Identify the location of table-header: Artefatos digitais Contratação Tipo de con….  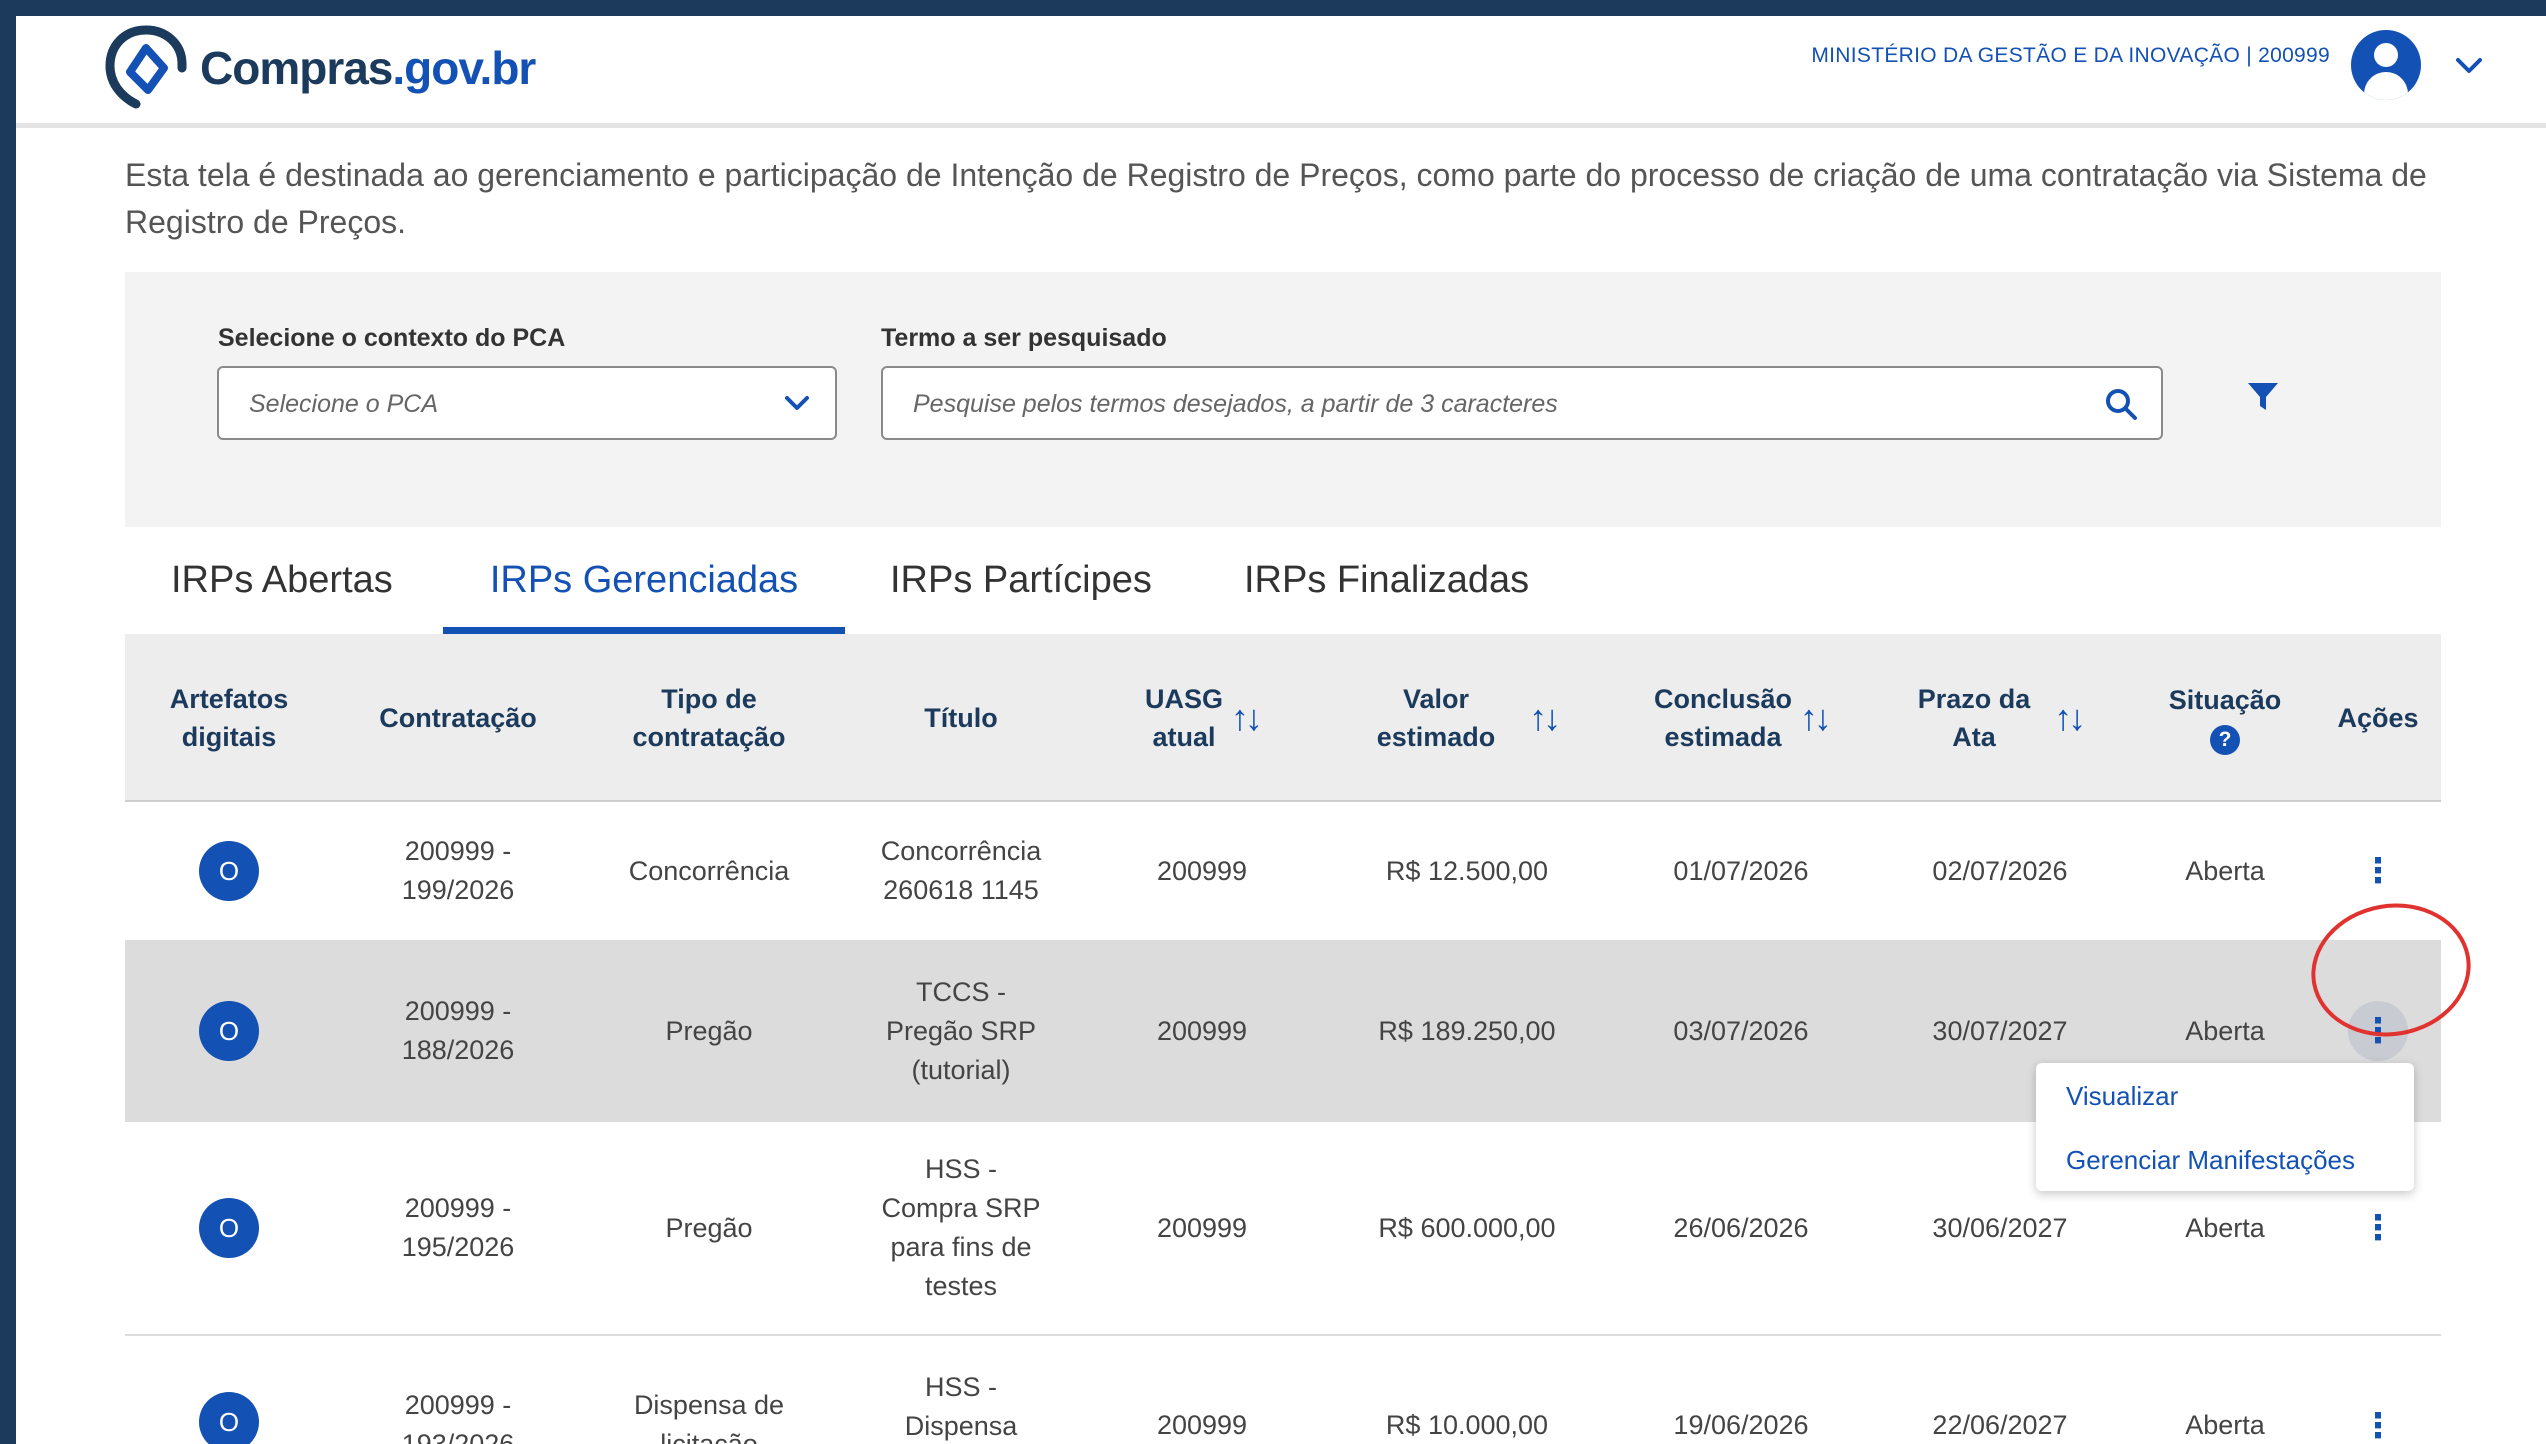
(1283, 718).